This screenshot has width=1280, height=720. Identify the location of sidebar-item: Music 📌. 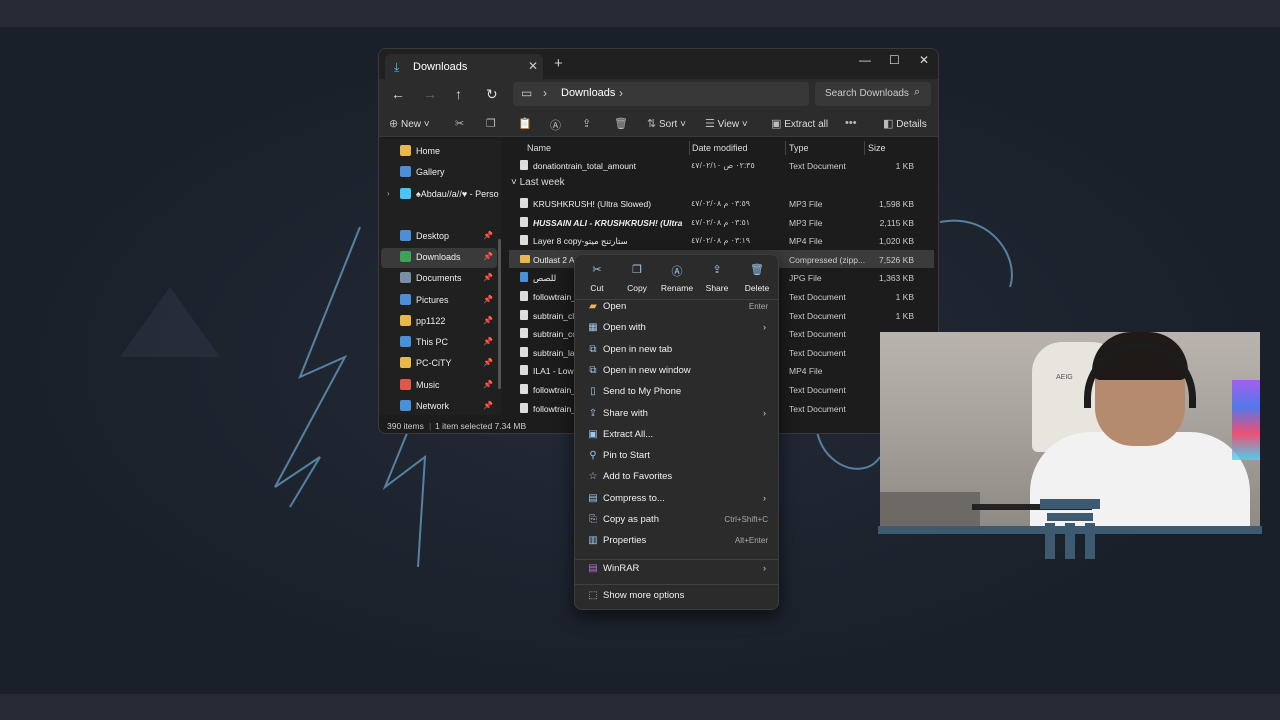
(439, 386).